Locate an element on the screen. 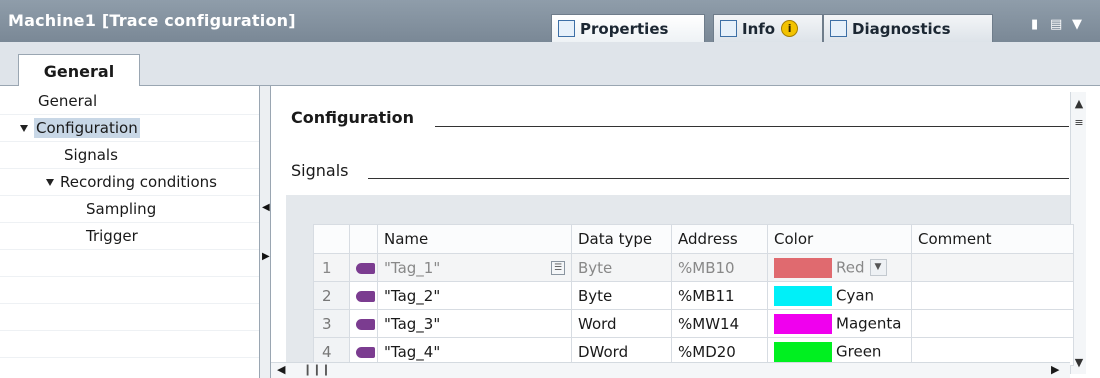 This screenshot has width=1100, height=378. expand-right-arrow-icon: ▶ is located at coordinates (266, 256).